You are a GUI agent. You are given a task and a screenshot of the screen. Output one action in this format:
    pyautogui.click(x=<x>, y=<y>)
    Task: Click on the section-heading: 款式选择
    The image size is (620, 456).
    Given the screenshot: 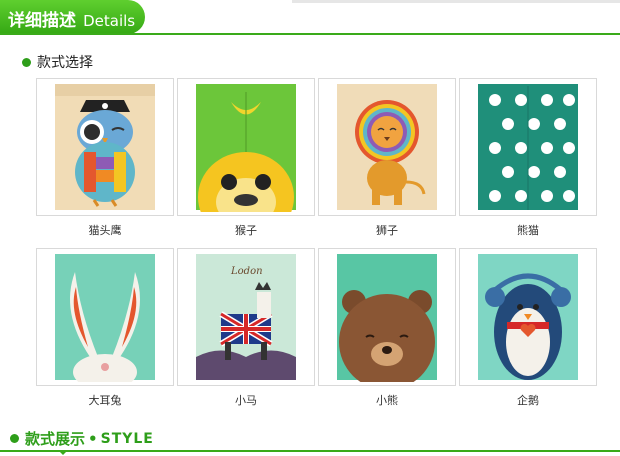 What is the action you would take?
    pyautogui.click(x=57, y=62)
    